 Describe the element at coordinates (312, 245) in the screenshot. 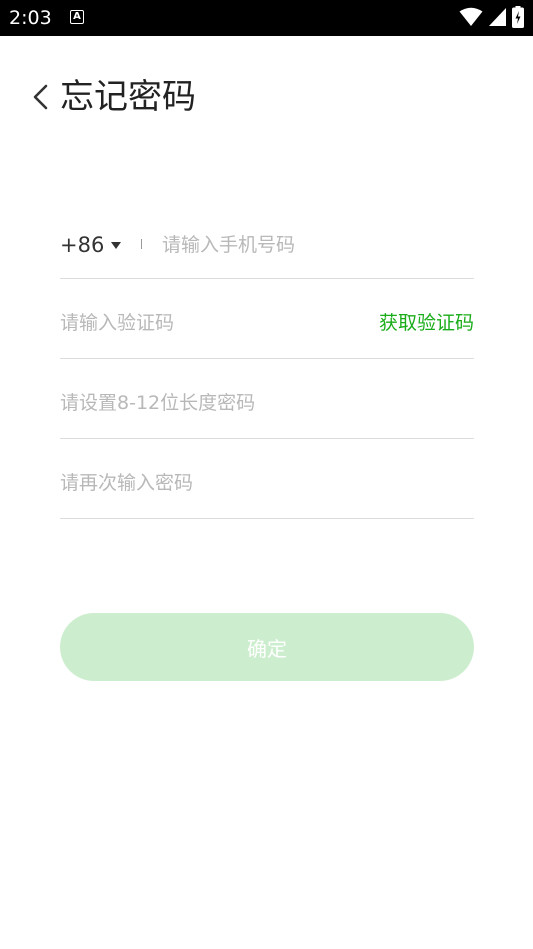

I see `phone-input` at that location.